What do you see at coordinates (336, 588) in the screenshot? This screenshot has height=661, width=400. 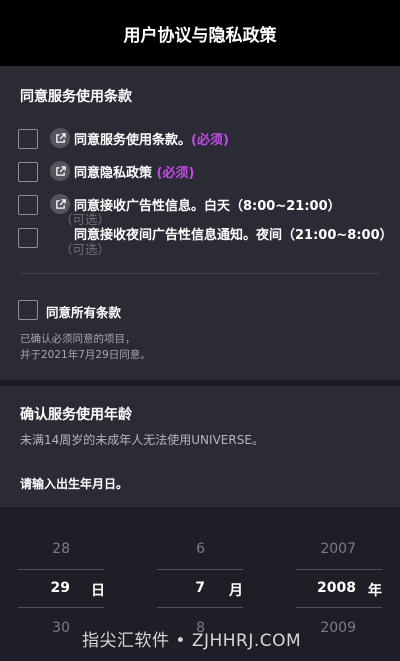 I see `year-selected-value: 2008` at bounding box center [336, 588].